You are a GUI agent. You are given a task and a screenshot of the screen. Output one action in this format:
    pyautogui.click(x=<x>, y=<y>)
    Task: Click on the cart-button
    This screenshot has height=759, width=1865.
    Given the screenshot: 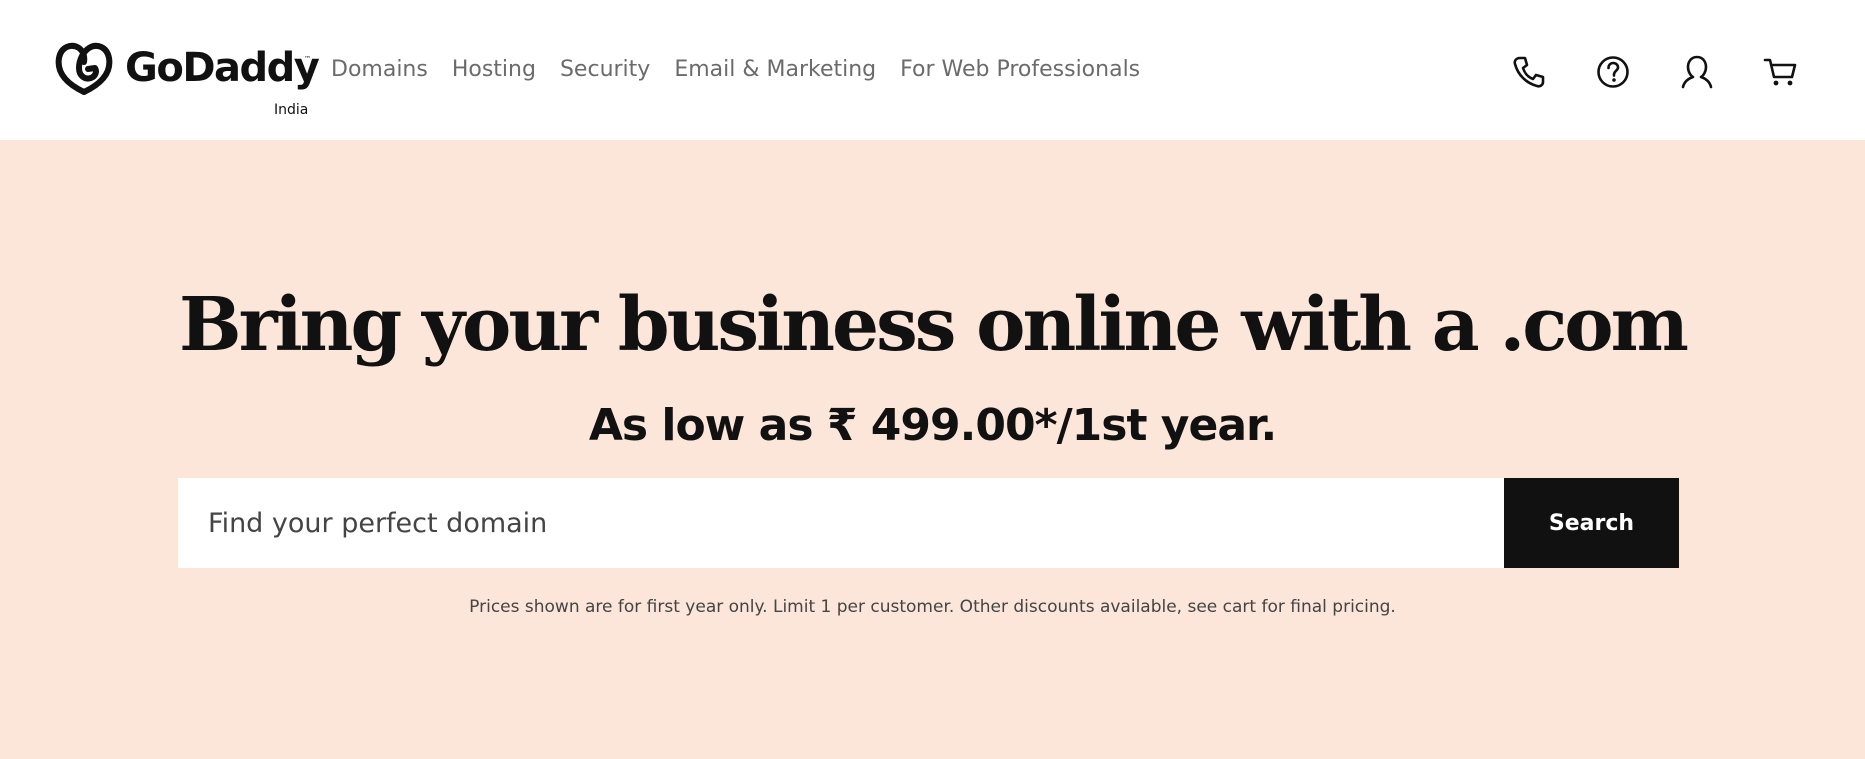 What is the action you would take?
    pyautogui.click(x=1781, y=72)
    